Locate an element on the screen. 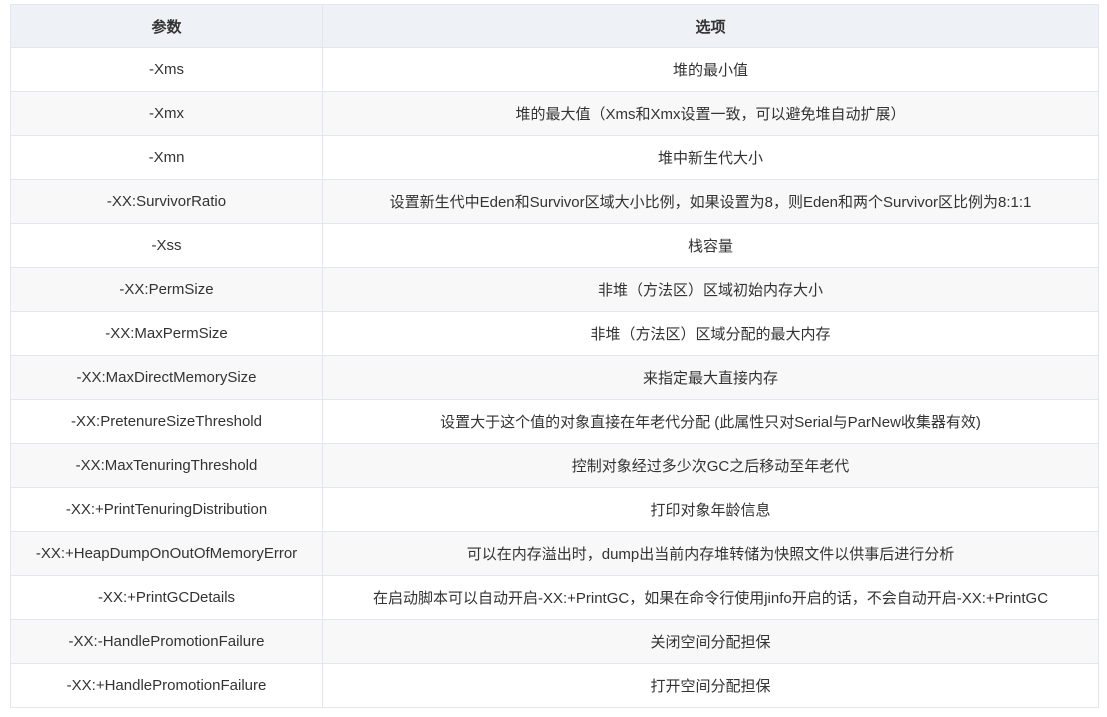  param-cell: -XX:+PrintTenuringDistribution is located at coordinates (166, 509).